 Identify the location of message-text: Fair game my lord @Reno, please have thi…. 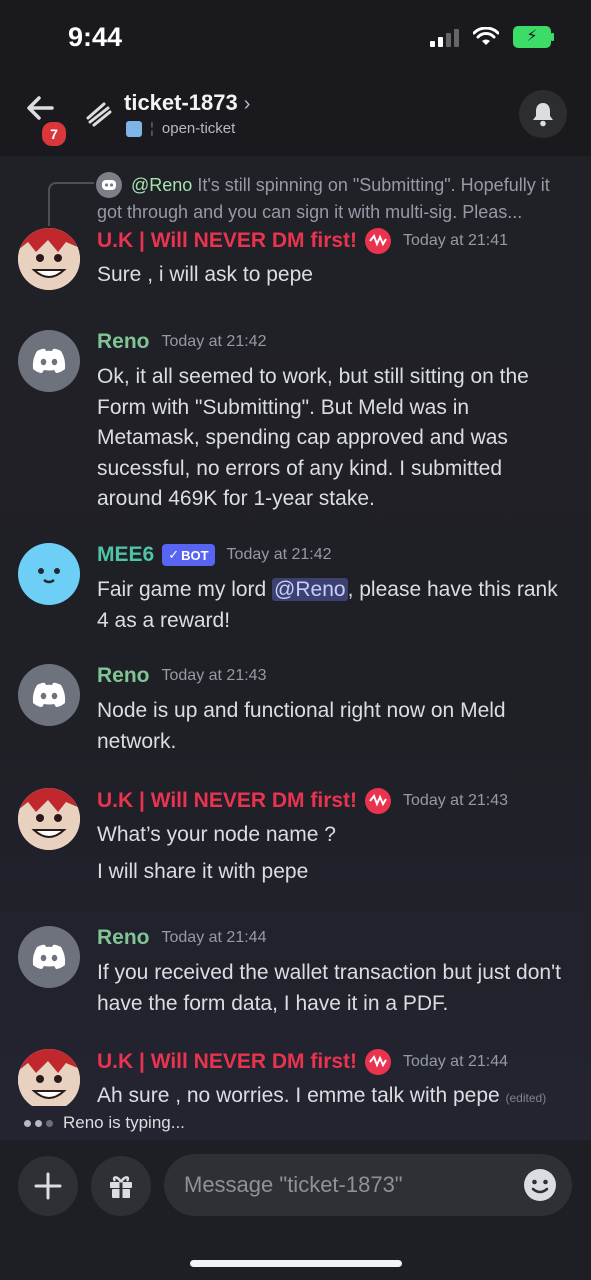
(332, 605).